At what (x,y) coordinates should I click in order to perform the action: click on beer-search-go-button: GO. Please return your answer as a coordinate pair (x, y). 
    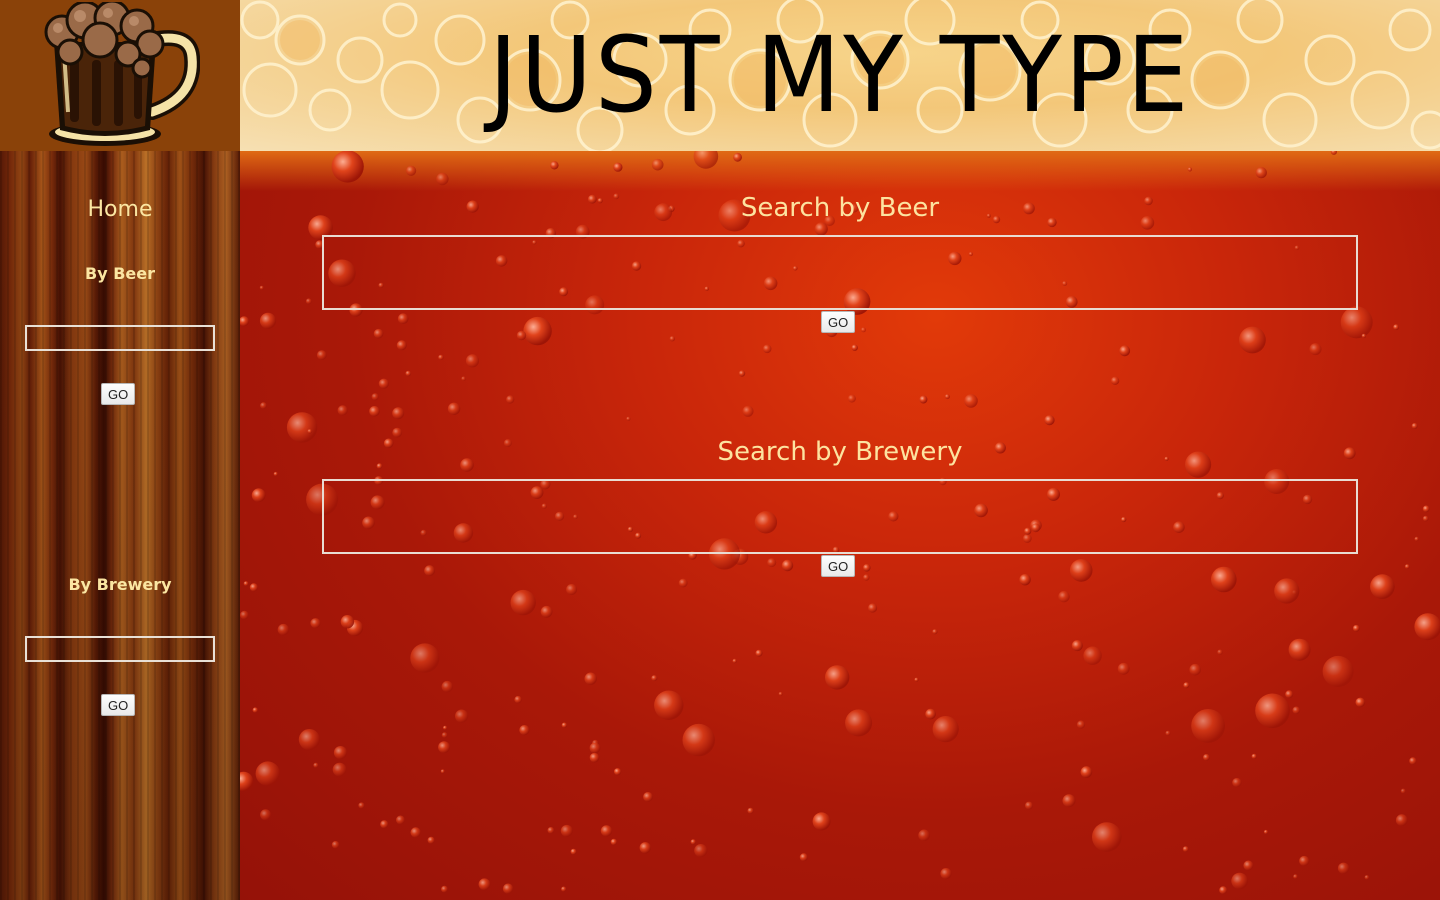
    Looking at the image, I should click on (838, 322).